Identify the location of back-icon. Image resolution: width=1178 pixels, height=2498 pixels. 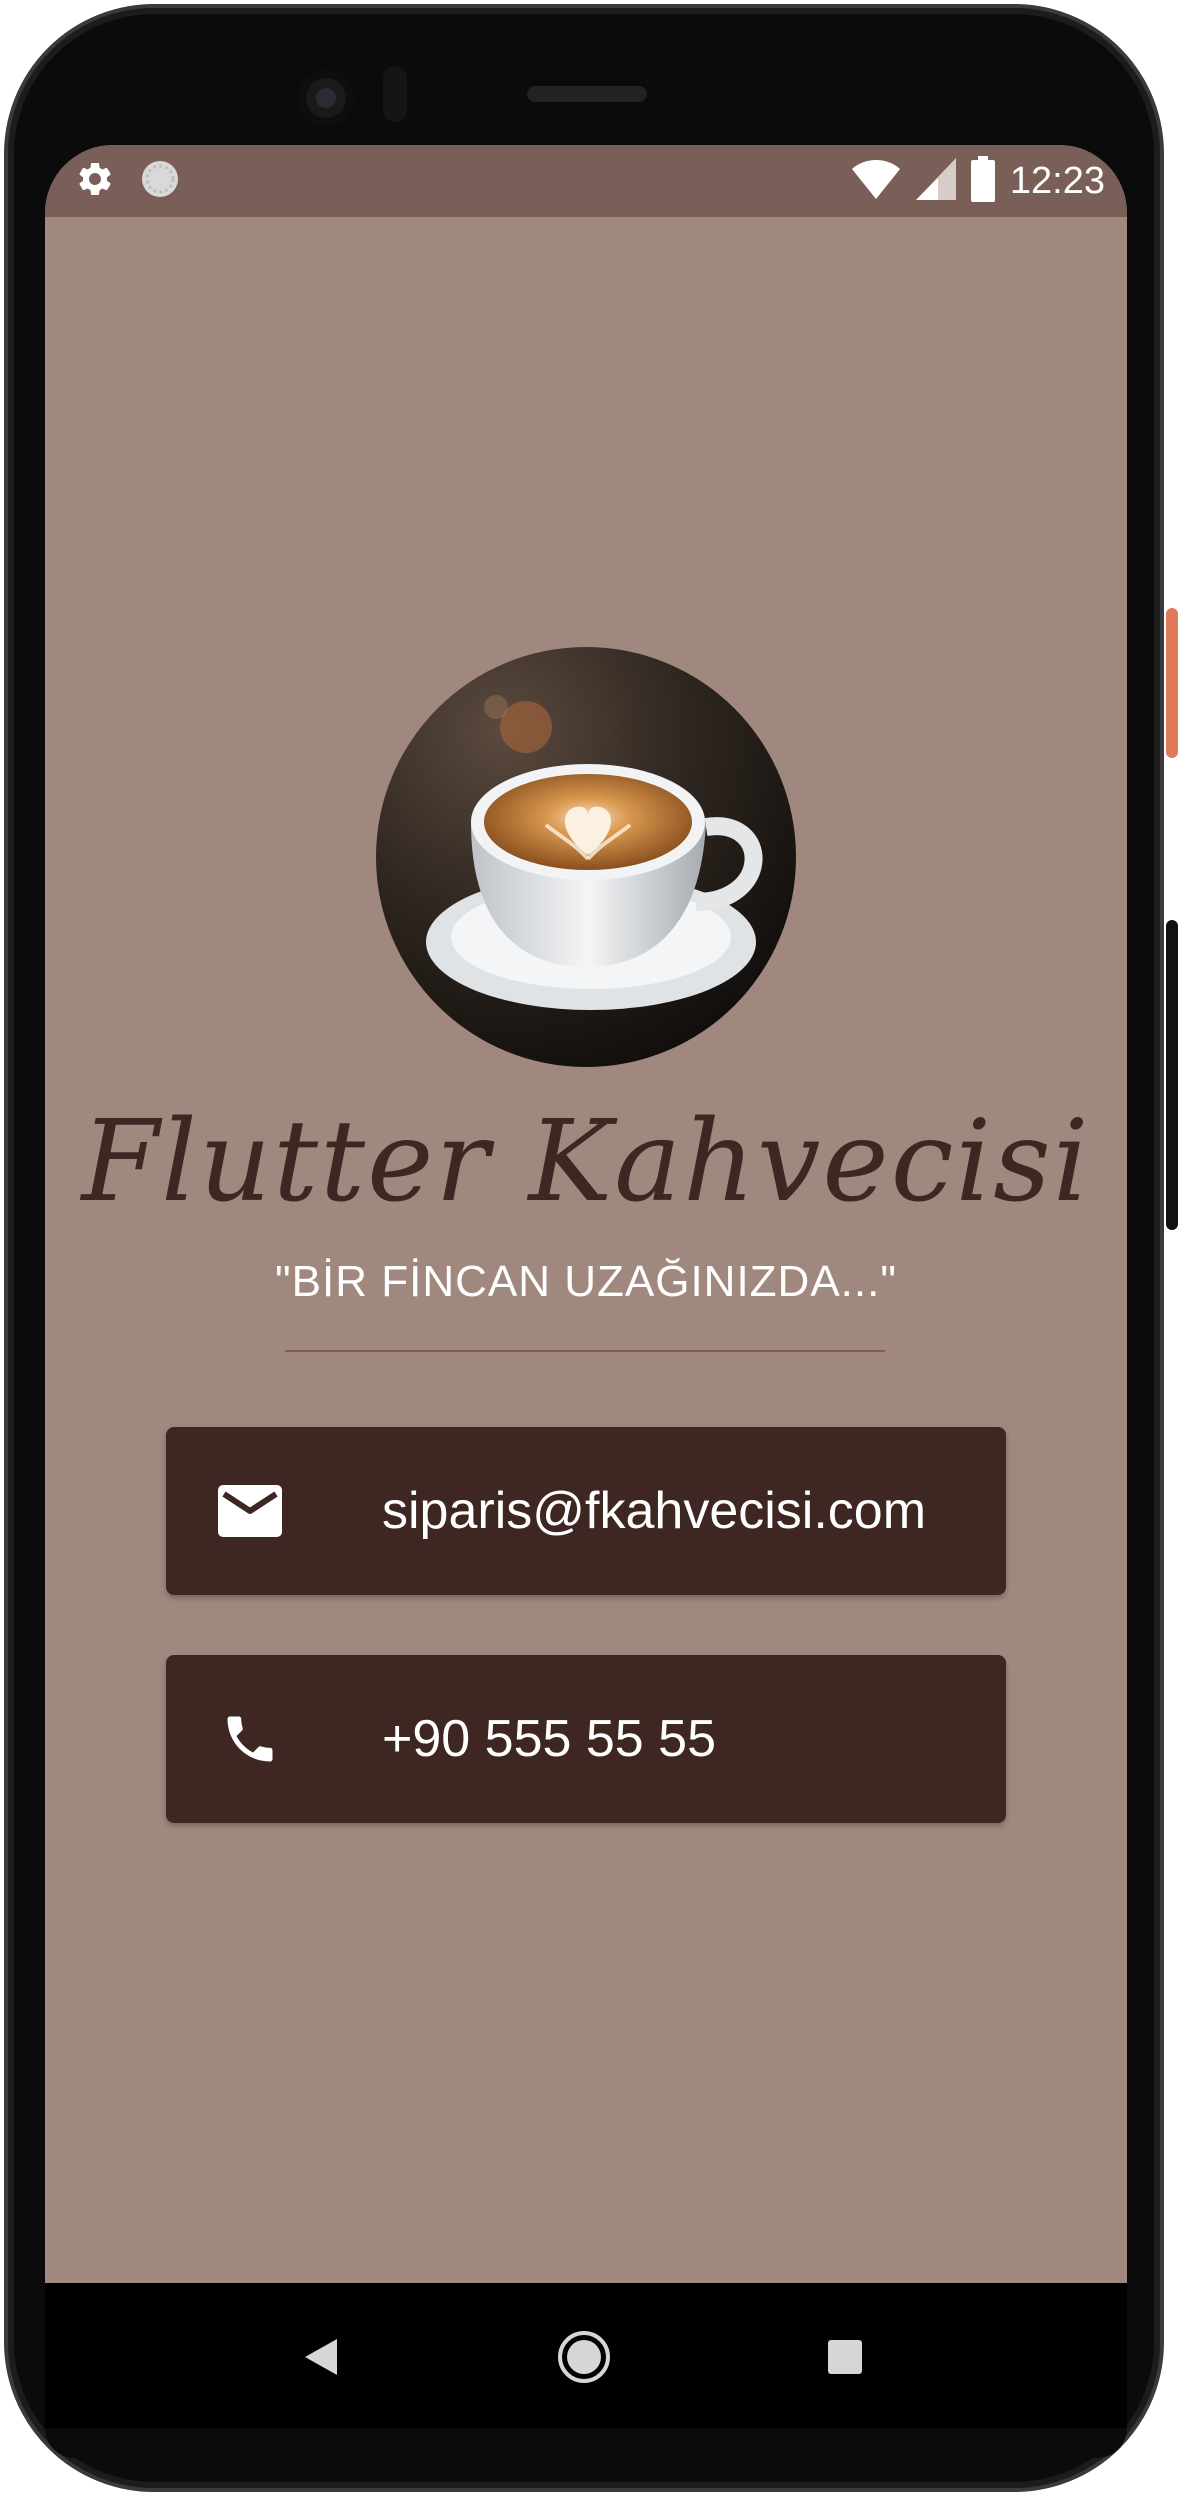
(321, 2357).